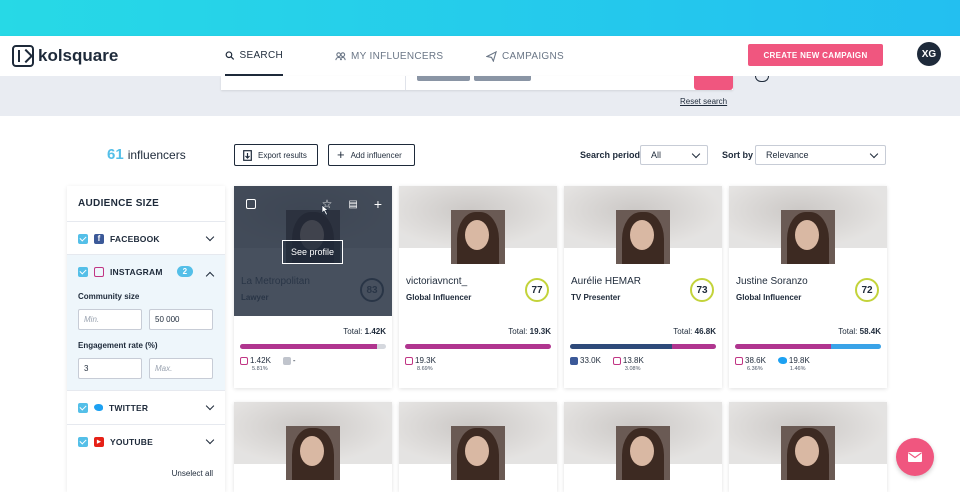  I want to click on filter-facebook: f FACEBOOK, so click(146, 238).